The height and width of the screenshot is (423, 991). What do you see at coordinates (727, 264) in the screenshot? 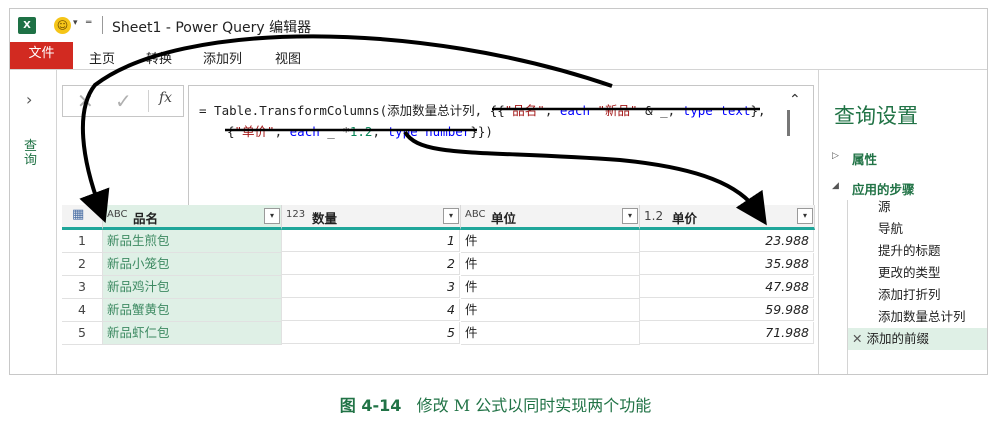
I see `cell-price: 35.988` at bounding box center [727, 264].